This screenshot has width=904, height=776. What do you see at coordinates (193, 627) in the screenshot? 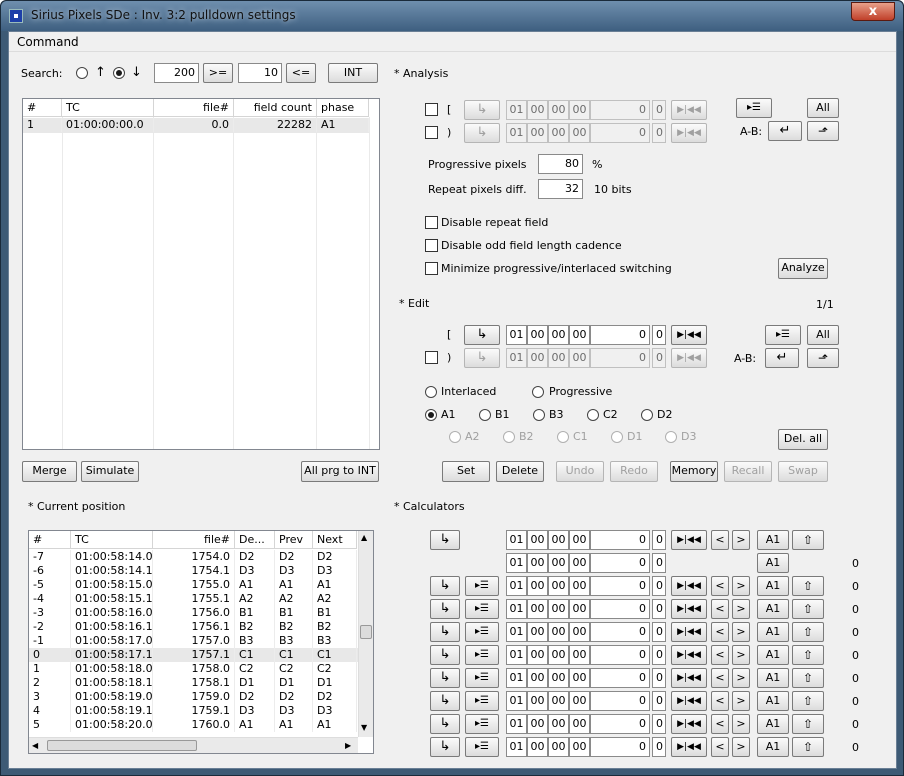
I see `table-row: -2 01:00:58:16.1 1756.1 B2 B2 B2` at bounding box center [193, 627].